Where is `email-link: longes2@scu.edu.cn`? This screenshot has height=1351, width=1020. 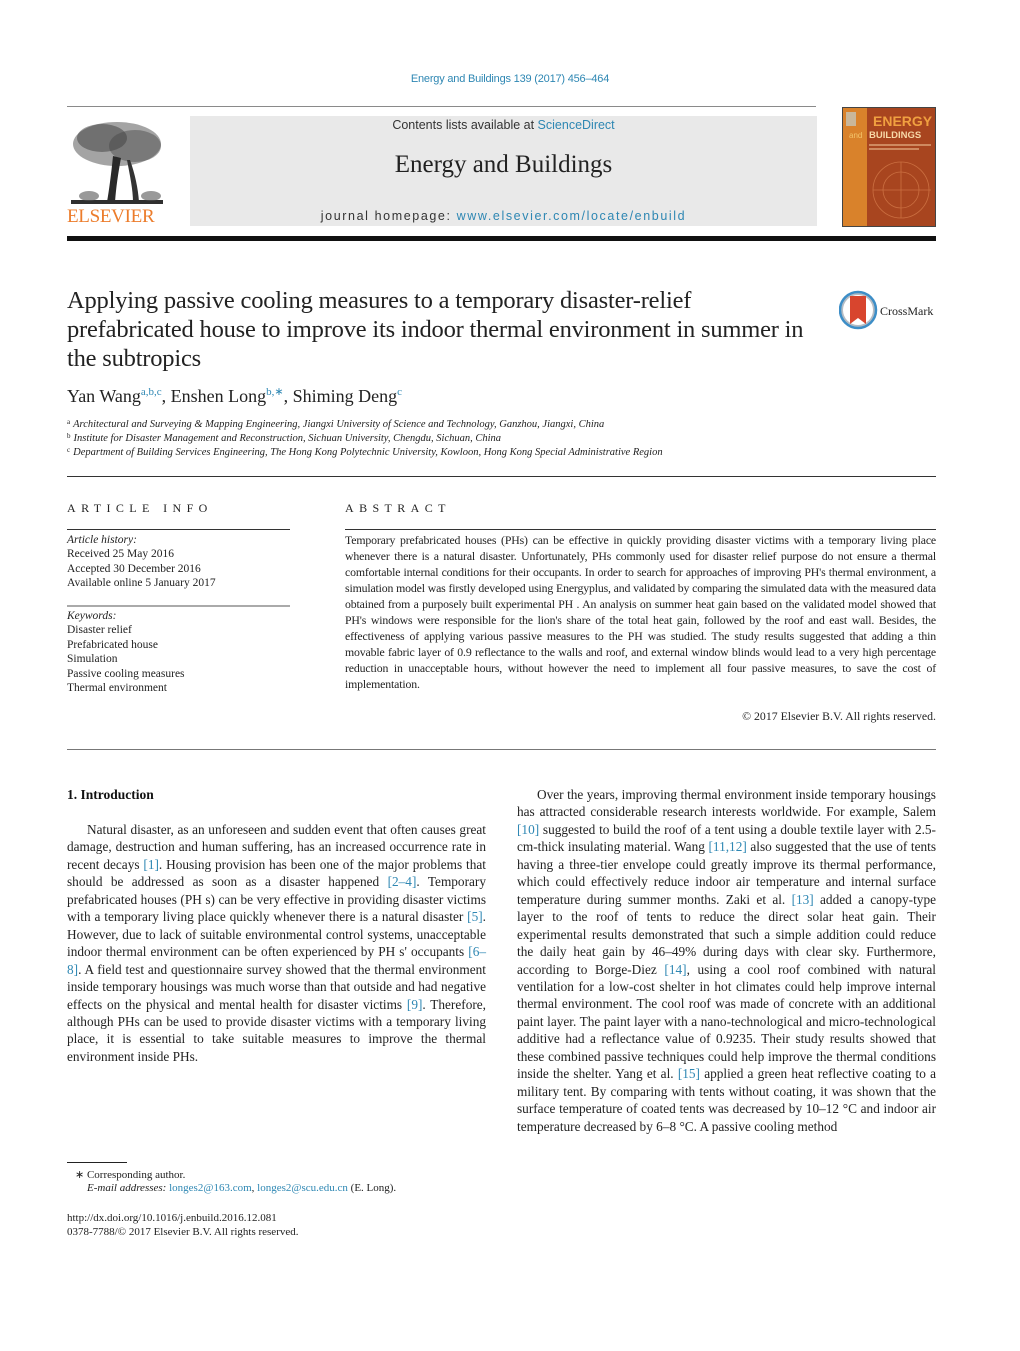 email-link: longes2@scu.edu.cn is located at coordinates (302, 1188).